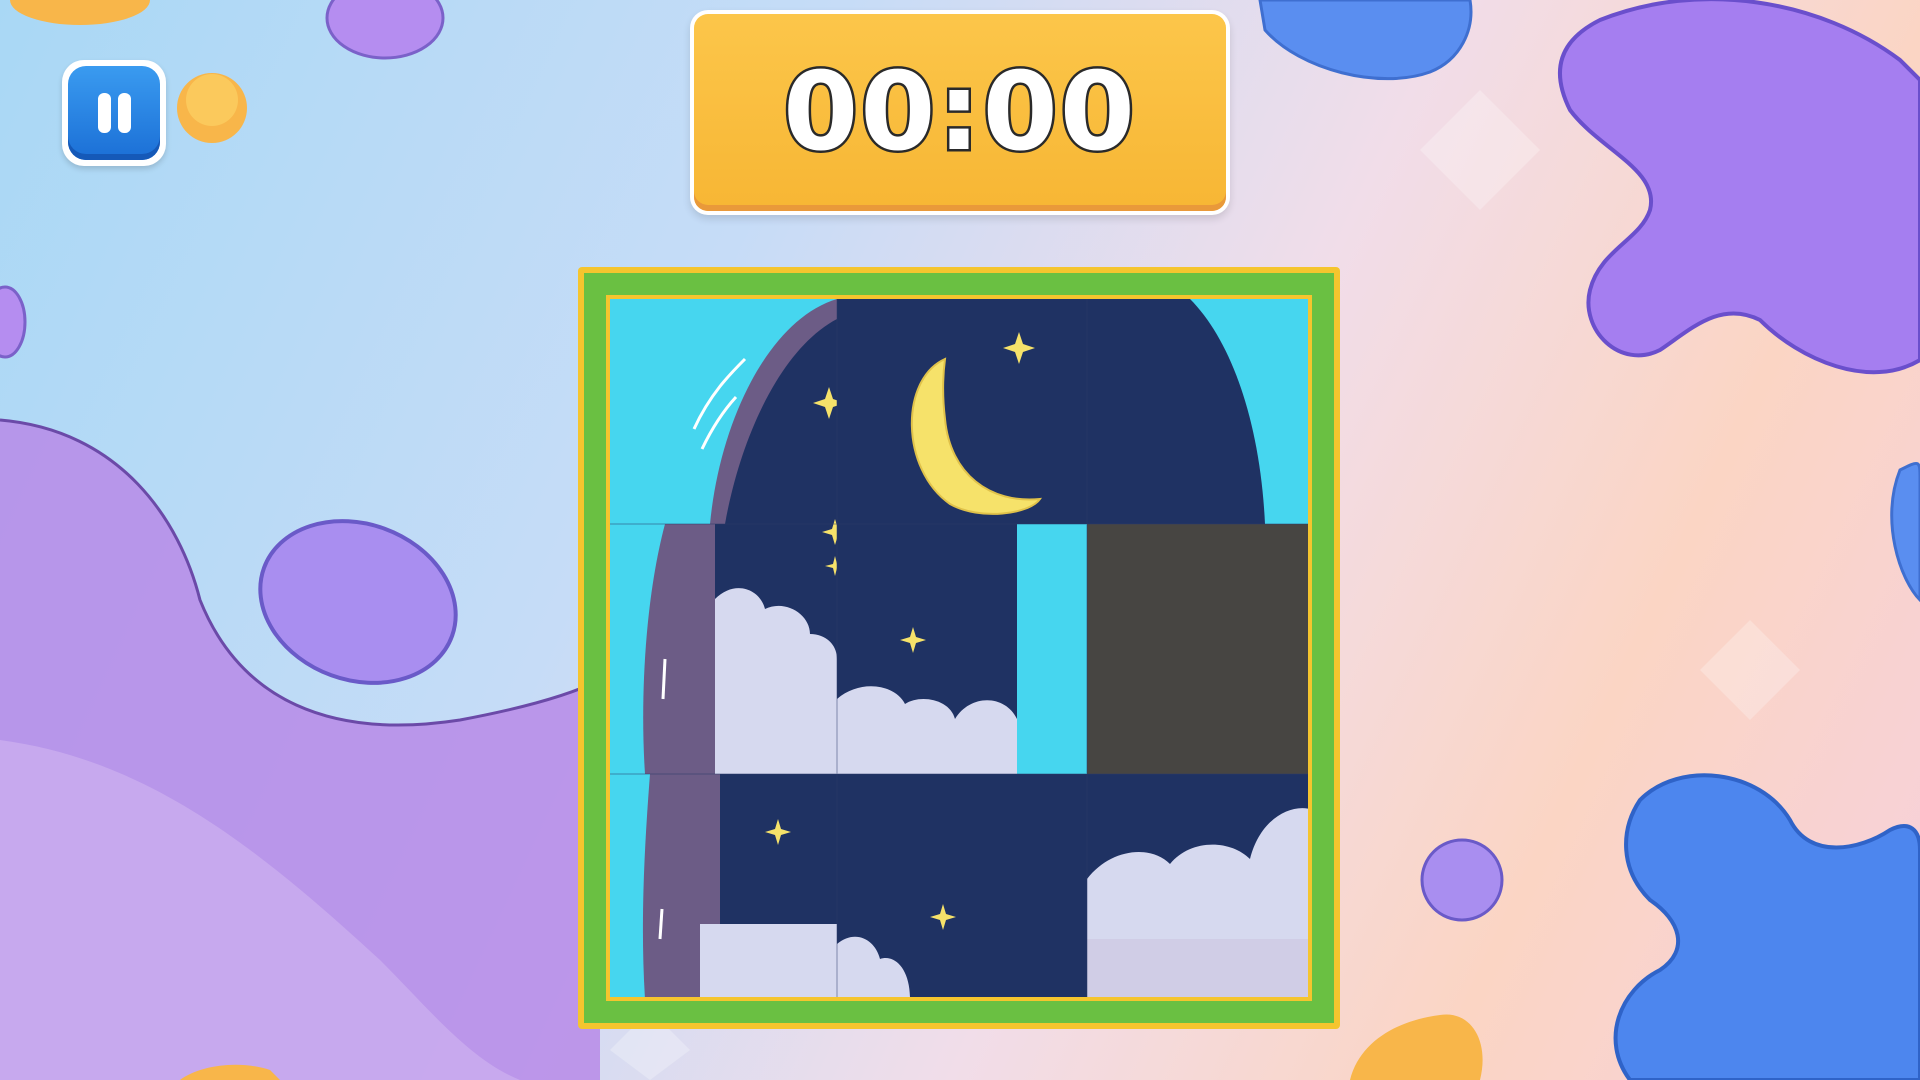 This screenshot has height=1080, width=1920. I want to click on pause-icon, so click(114, 113).